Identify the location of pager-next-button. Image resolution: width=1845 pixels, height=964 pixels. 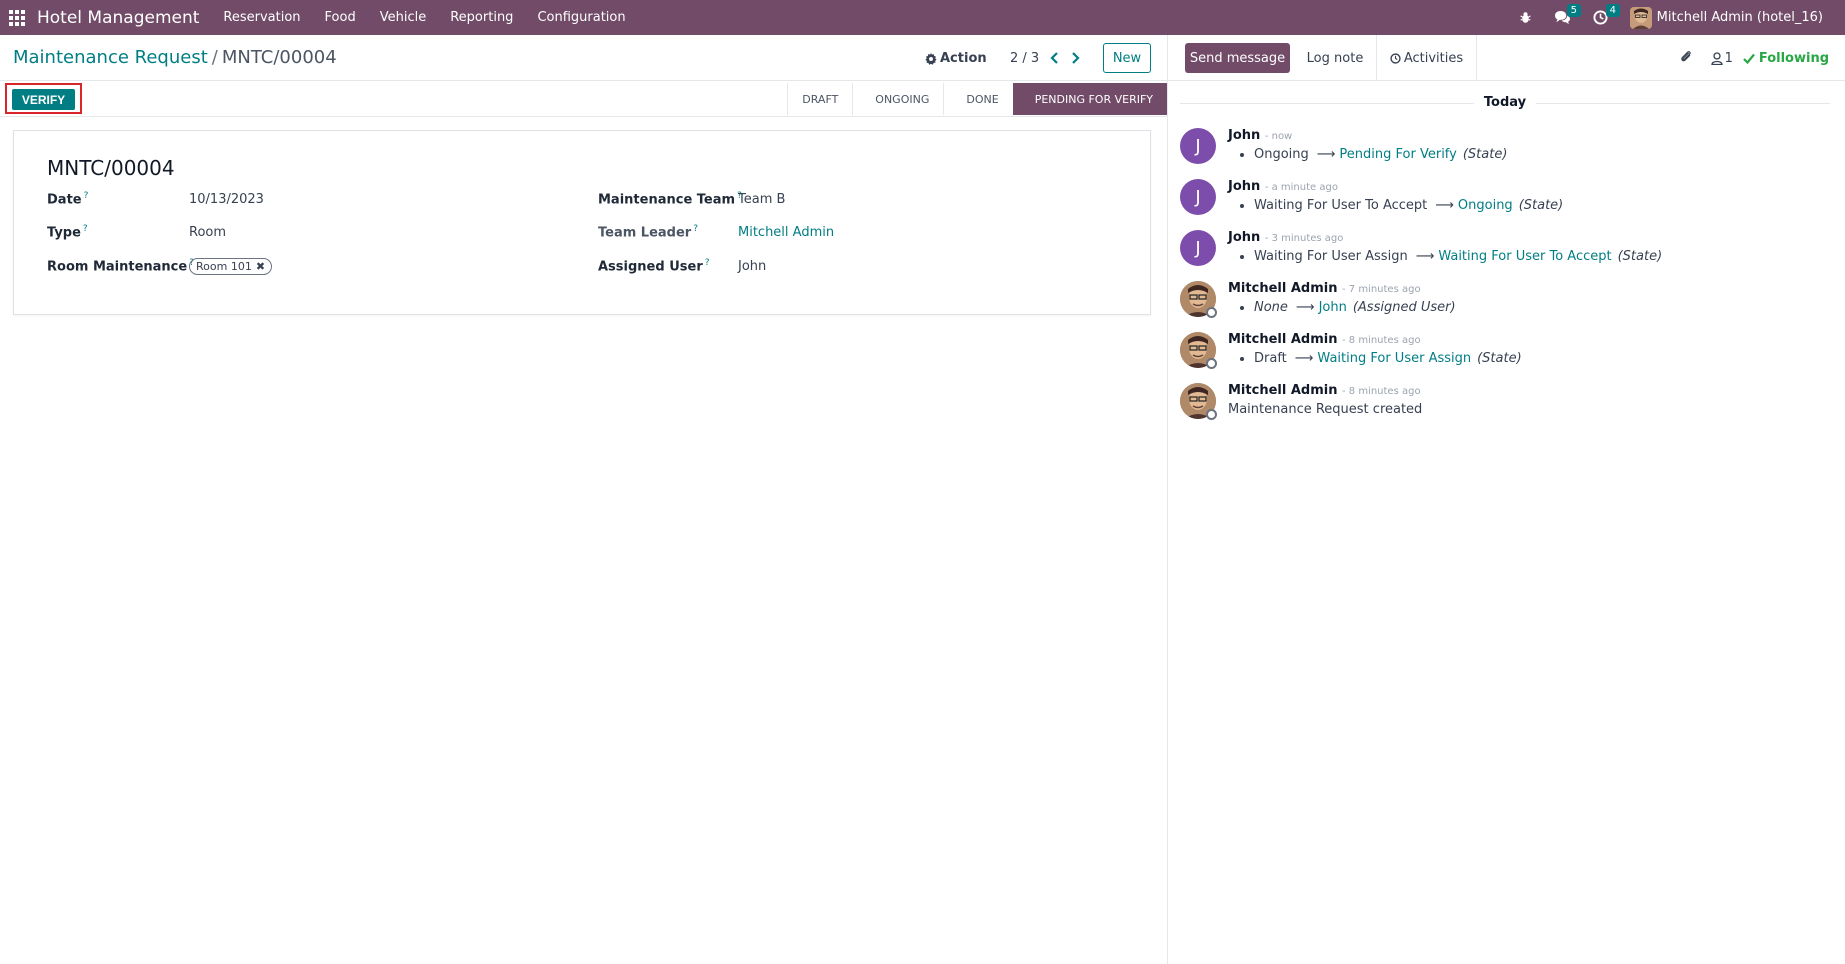
(1075, 58).